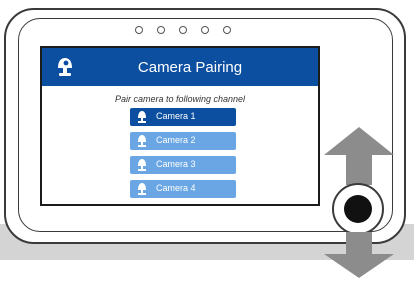 The height and width of the screenshot is (282, 414). I want to click on screen-header: Camera Pairing, so click(180, 67).